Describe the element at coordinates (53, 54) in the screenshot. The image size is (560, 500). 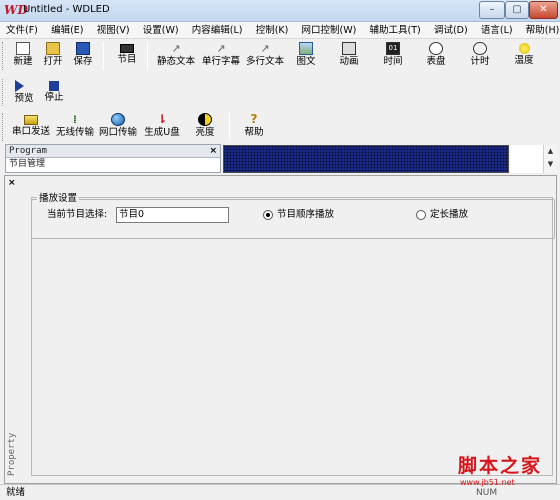
I see `open-button: 打开` at that location.